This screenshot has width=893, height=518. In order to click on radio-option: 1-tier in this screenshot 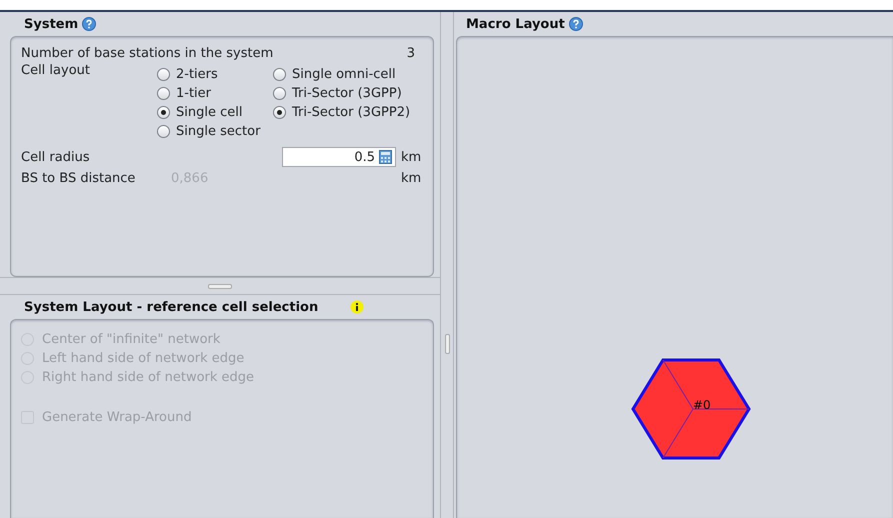, I will do `click(215, 93)`.